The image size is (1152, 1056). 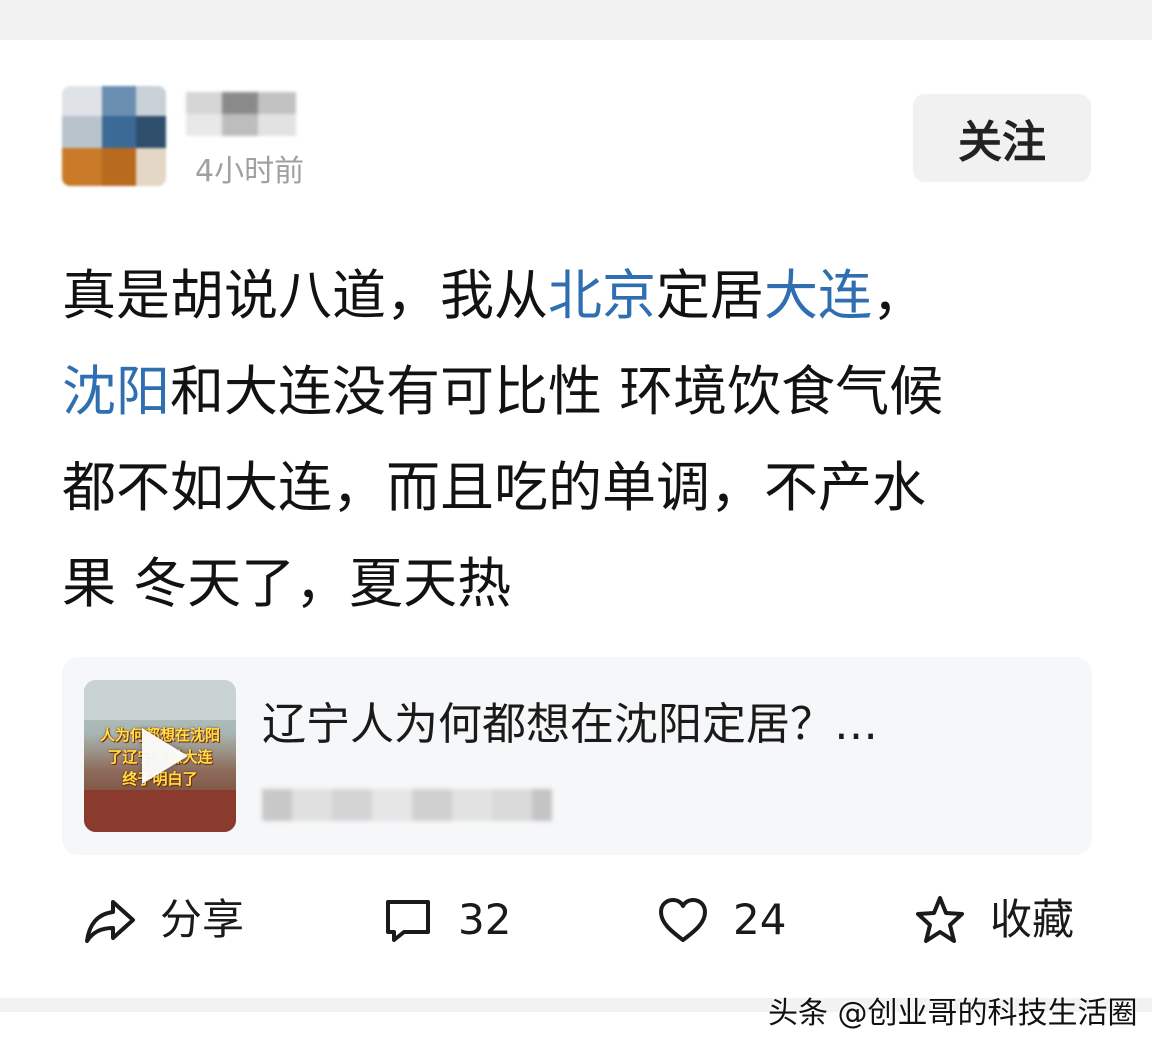 What do you see at coordinates (1032, 919) in the screenshot?
I see `favorite-label: 收藏` at bounding box center [1032, 919].